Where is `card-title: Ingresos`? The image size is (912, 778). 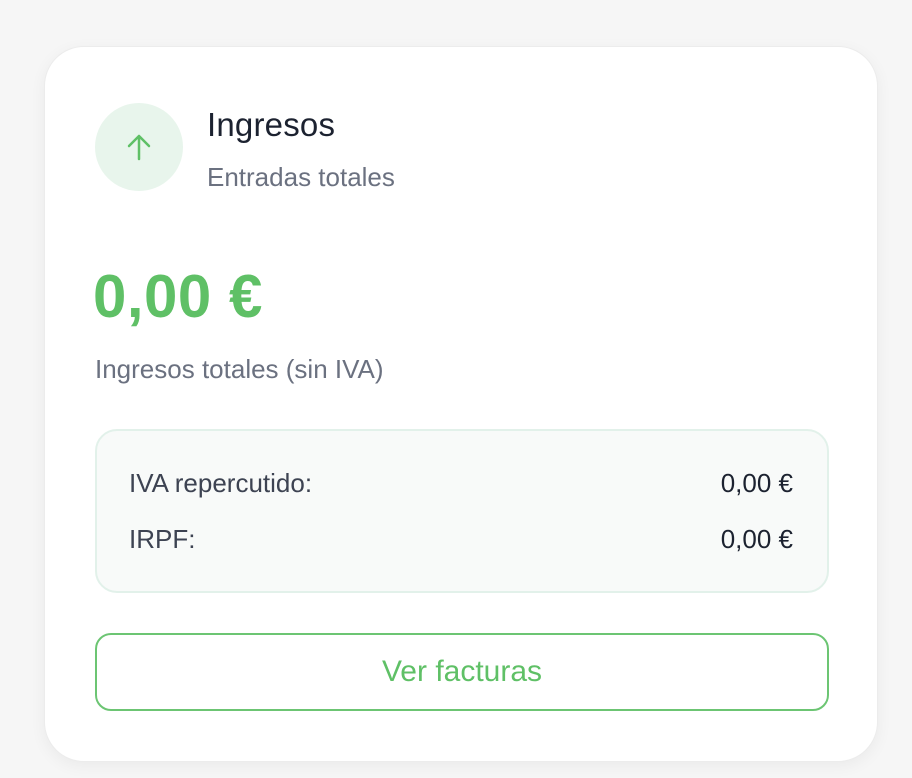
card-title: Ingresos is located at coordinates (271, 124).